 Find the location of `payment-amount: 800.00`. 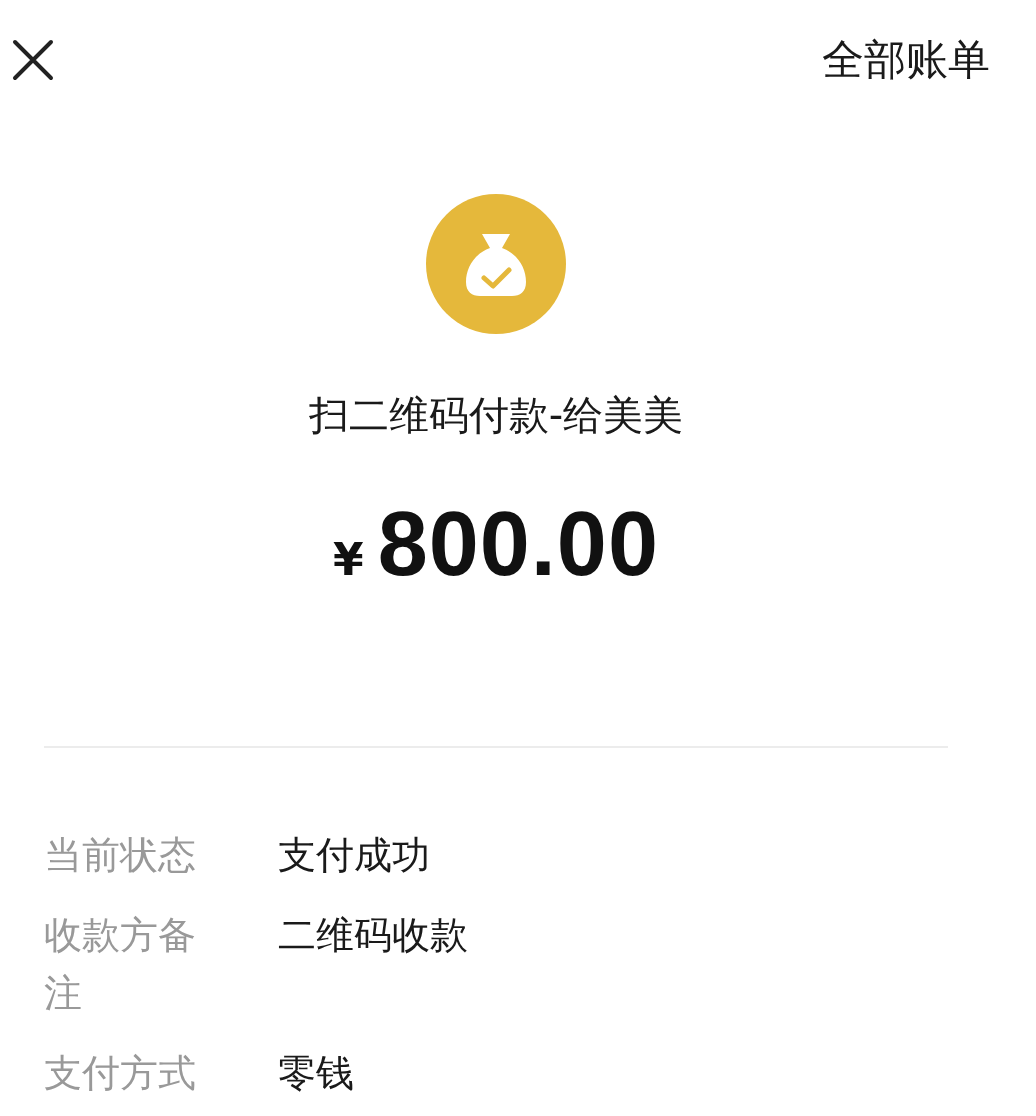

payment-amount: 800.00 is located at coordinates (518, 544).